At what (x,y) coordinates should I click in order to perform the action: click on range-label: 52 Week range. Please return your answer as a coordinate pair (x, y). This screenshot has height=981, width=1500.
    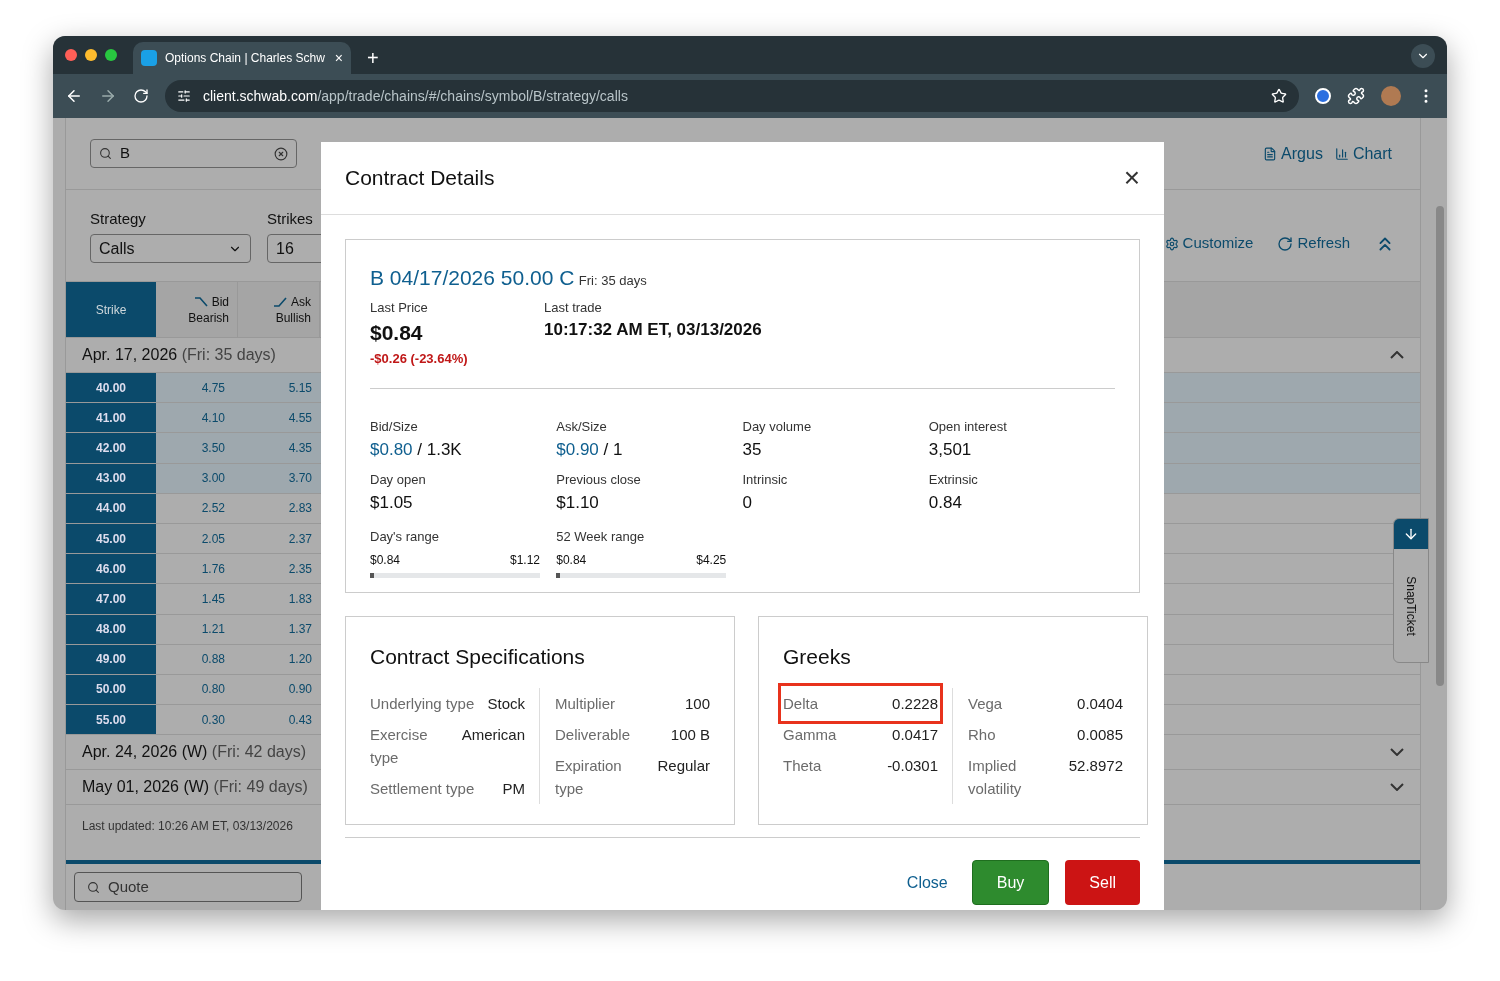
    Looking at the image, I should click on (601, 537).